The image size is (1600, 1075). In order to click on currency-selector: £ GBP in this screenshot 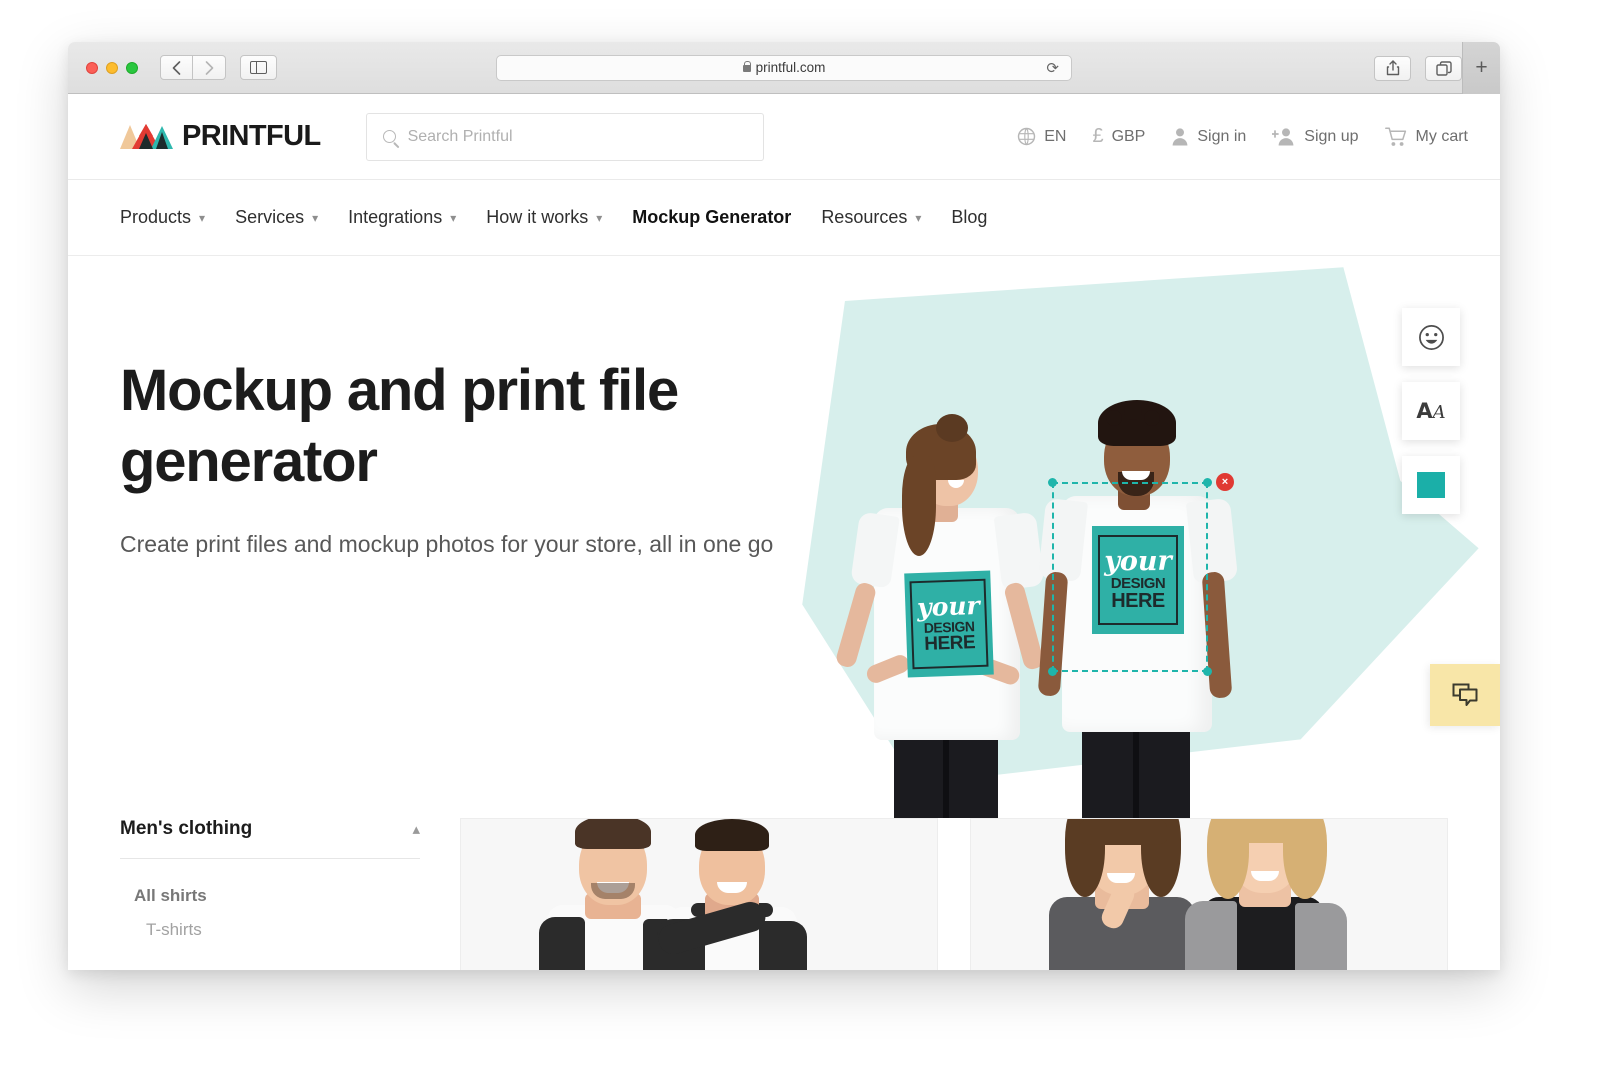, I will do `click(1118, 136)`.